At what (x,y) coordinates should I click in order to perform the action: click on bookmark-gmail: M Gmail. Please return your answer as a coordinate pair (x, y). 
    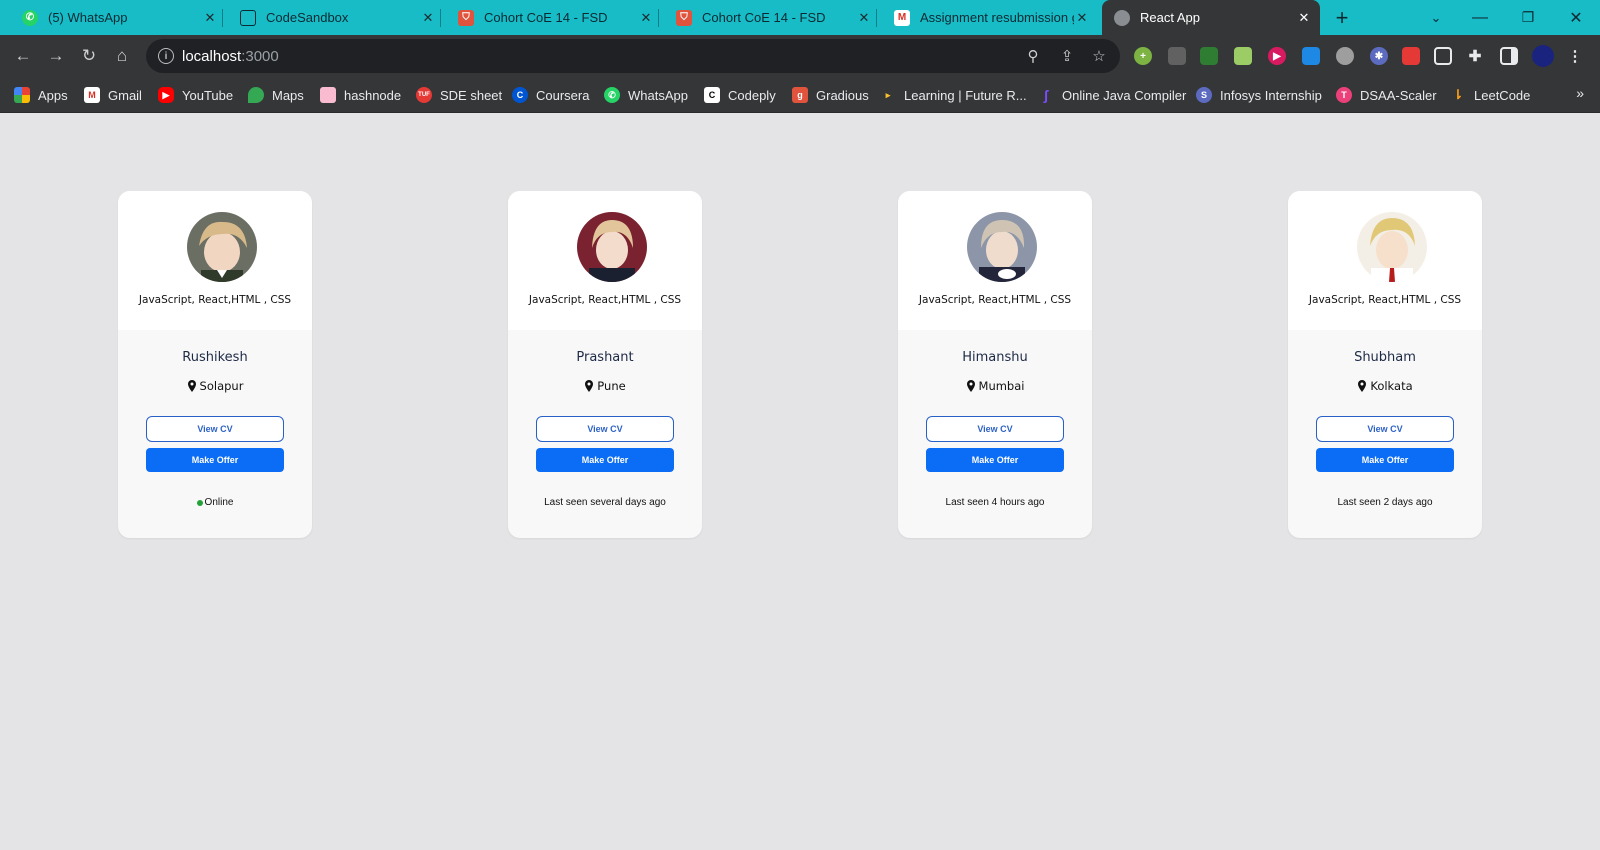
    Looking at the image, I should click on (113, 95).